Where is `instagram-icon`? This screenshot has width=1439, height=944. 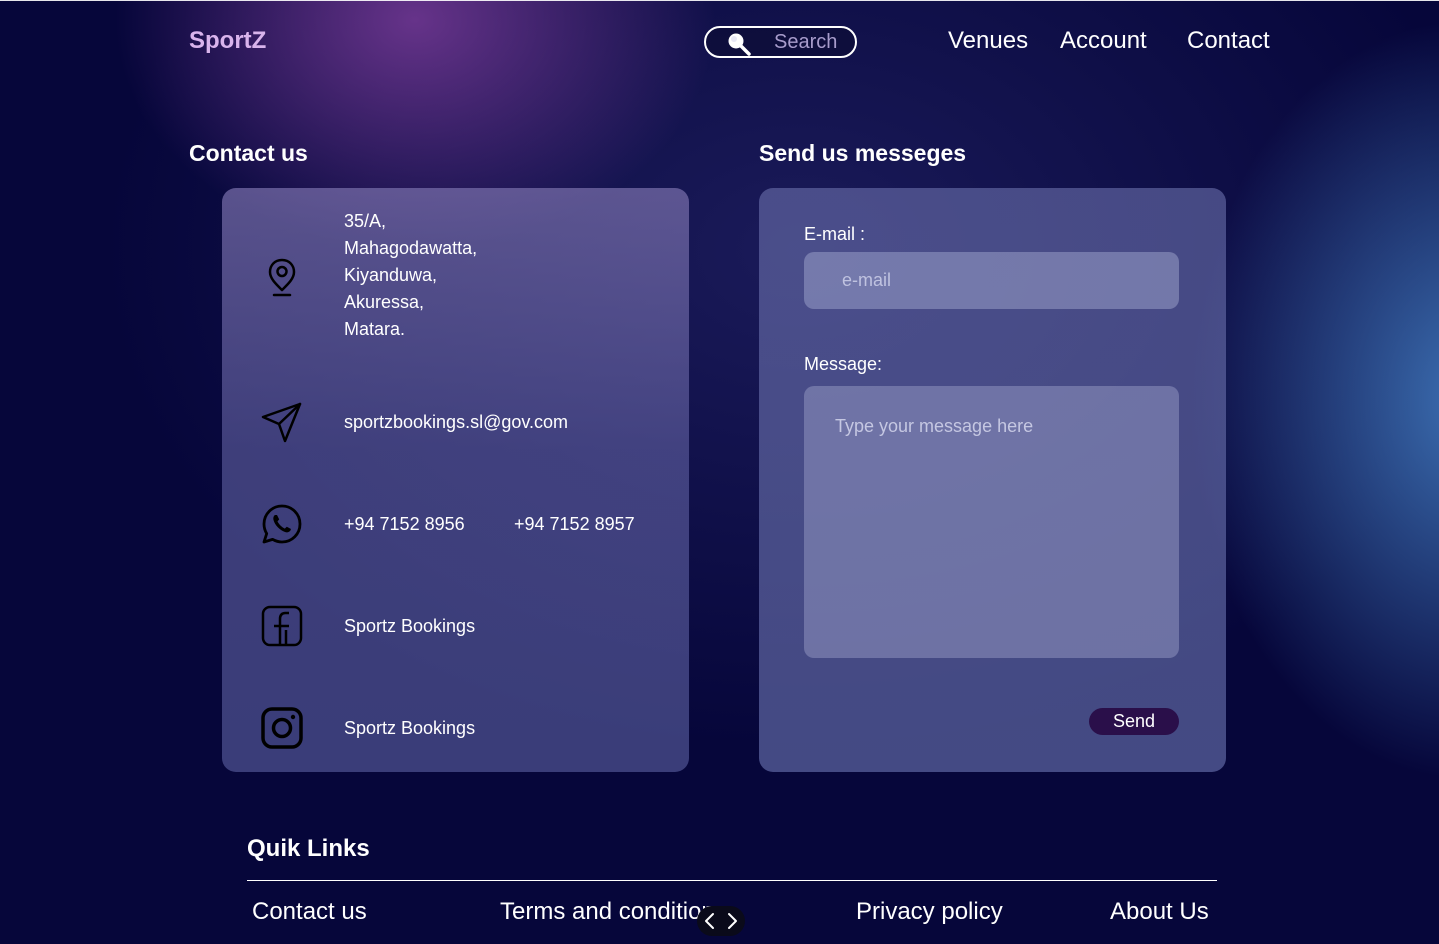 instagram-icon is located at coordinates (282, 728).